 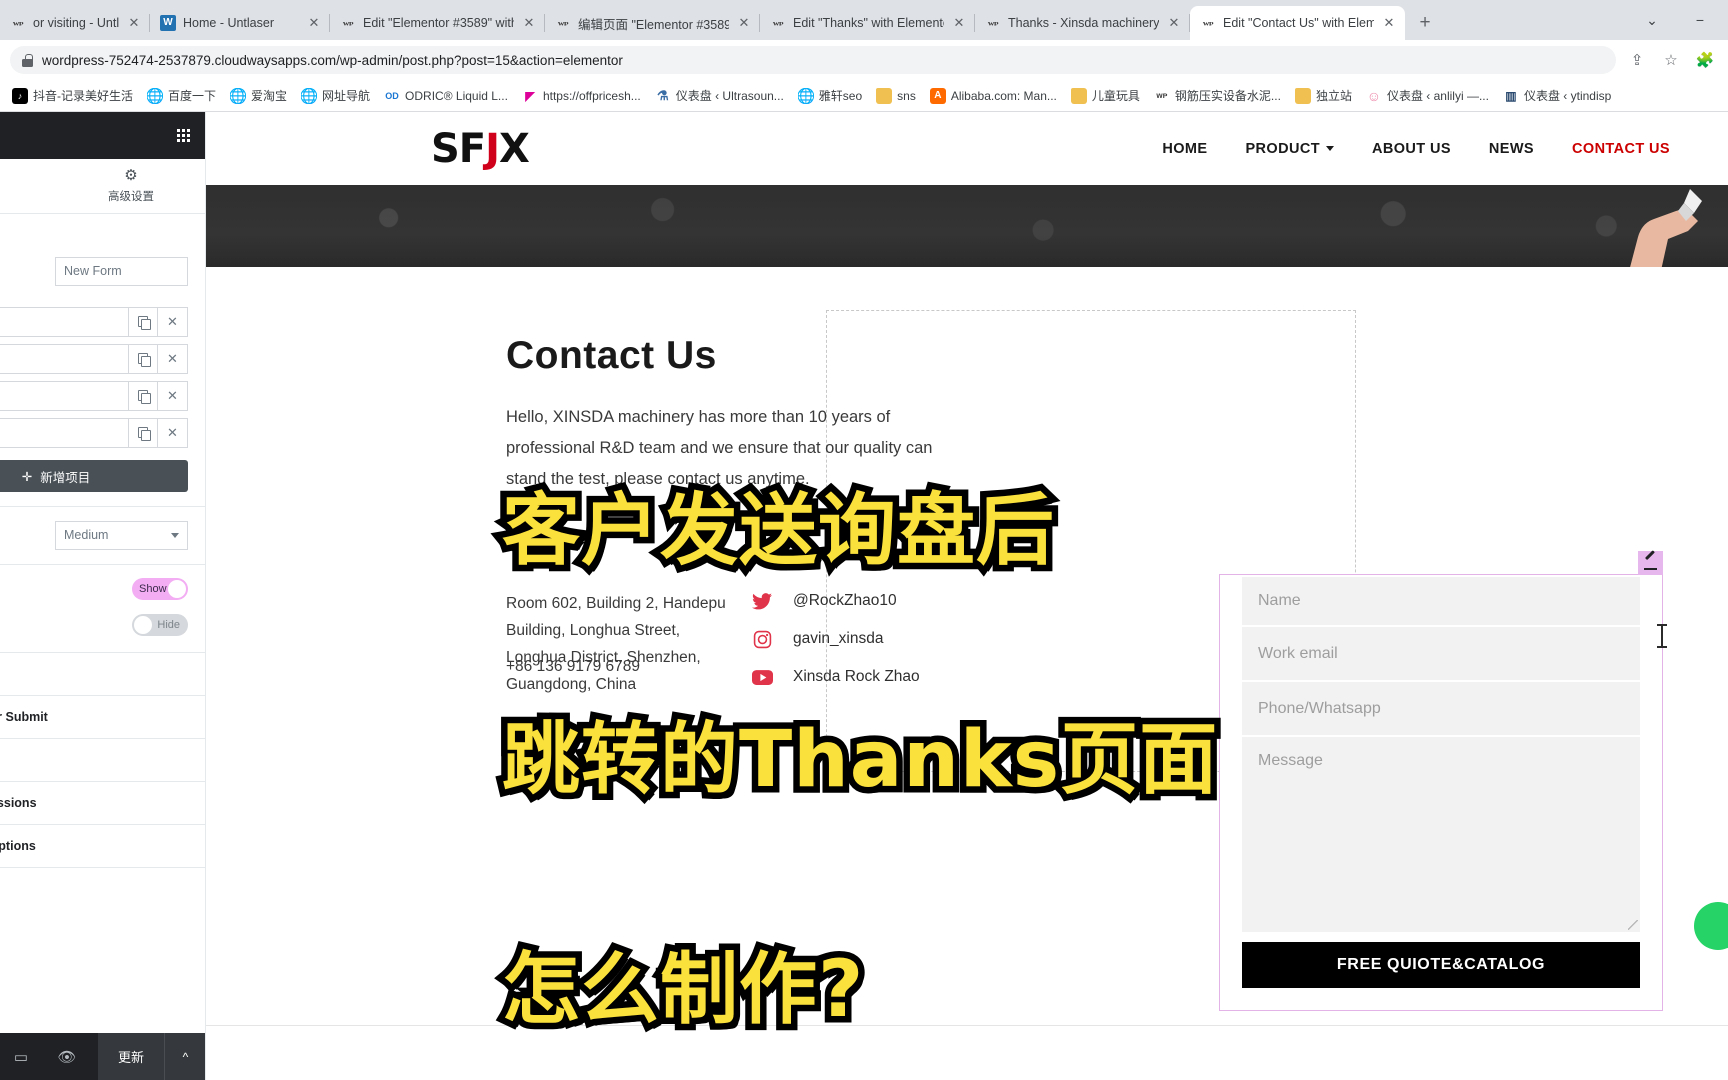 What do you see at coordinates (1289, 149) in the screenshot?
I see `nav-item-product: PRODUCT` at bounding box center [1289, 149].